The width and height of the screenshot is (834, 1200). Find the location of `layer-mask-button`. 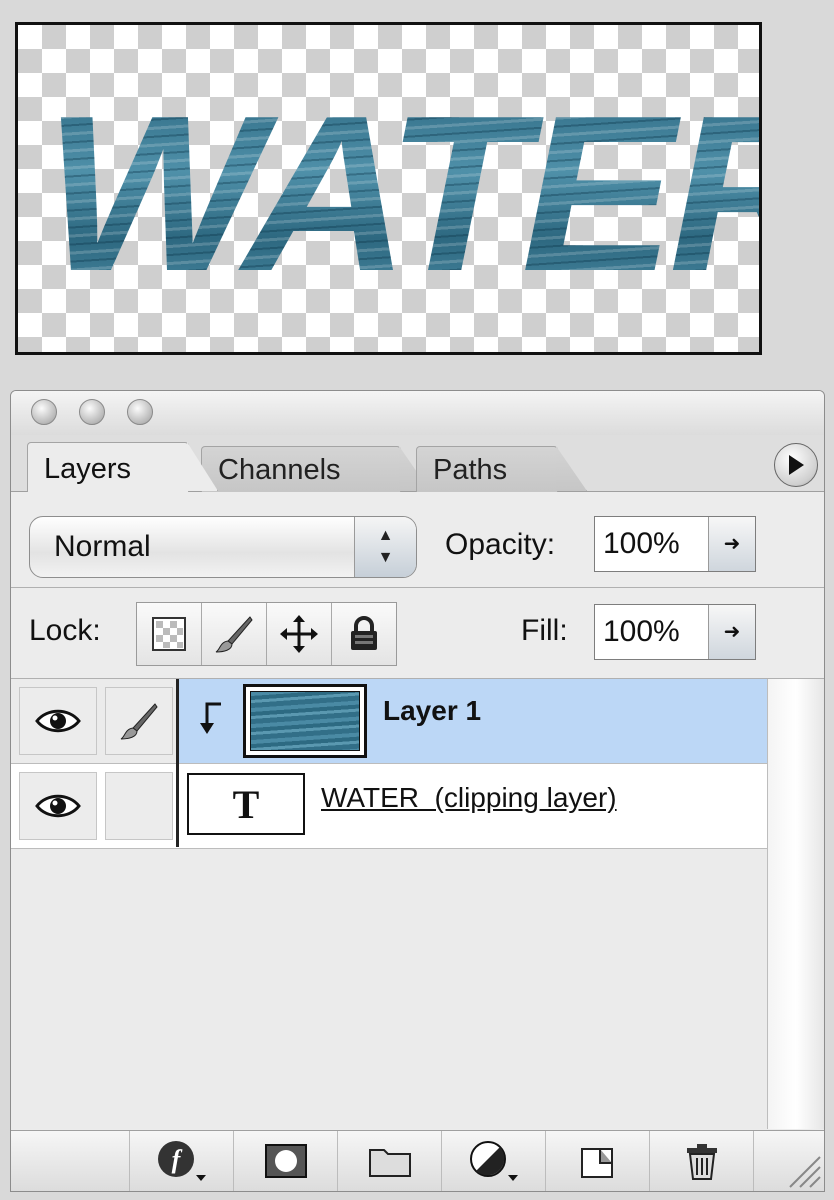

layer-mask-button is located at coordinates (285, 1161).